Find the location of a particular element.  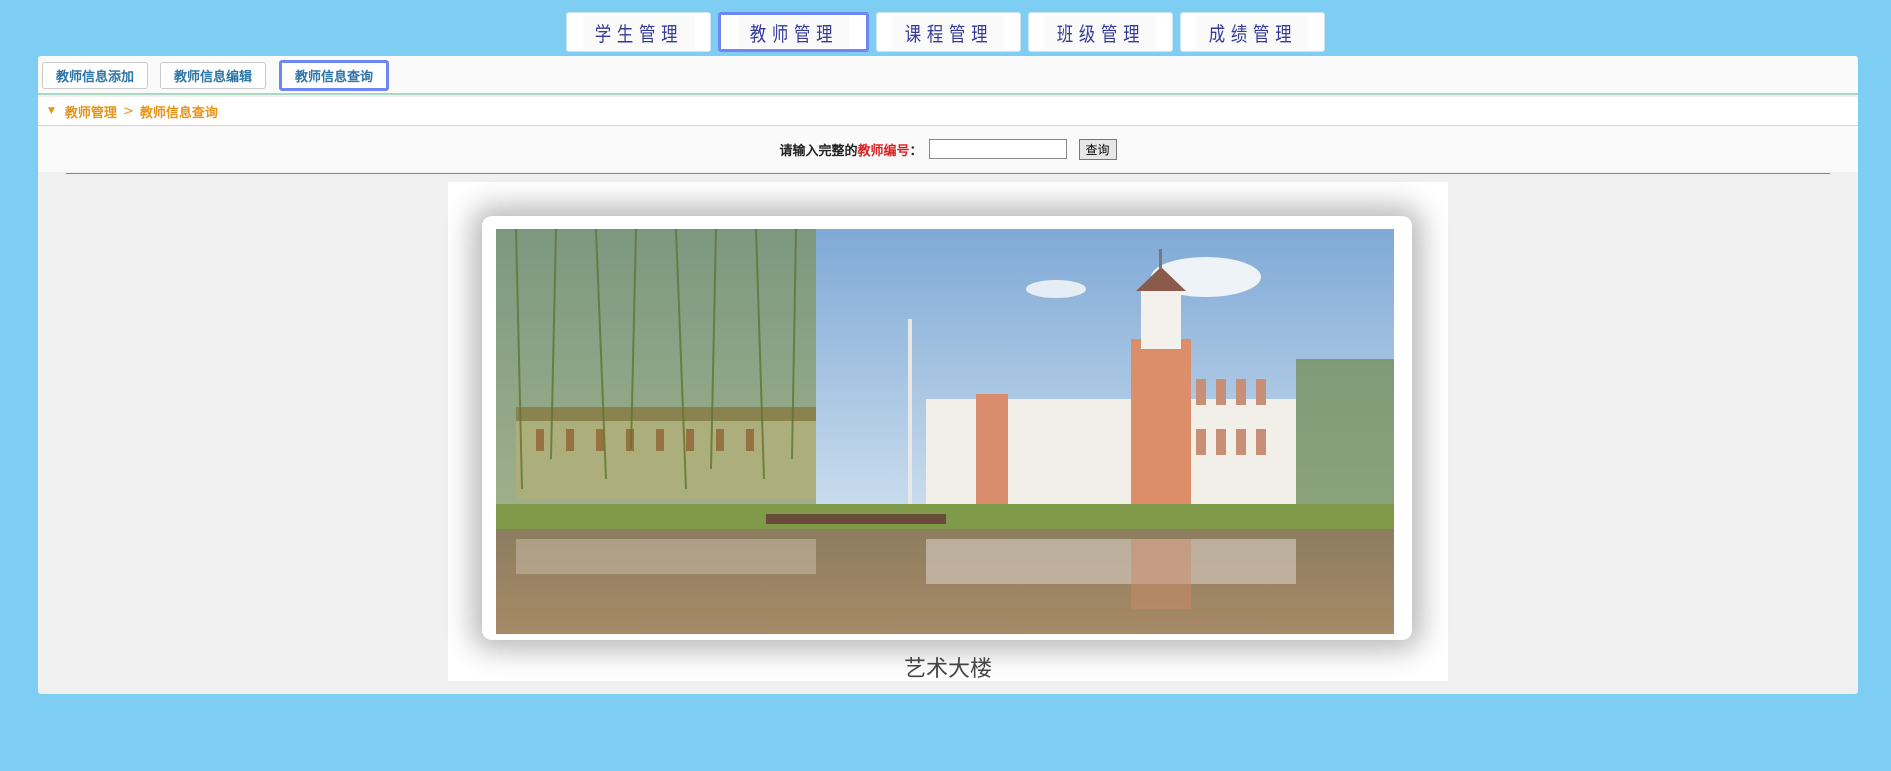

query-teacher-button: 教师信息查询 is located at coordinates (334, 75).